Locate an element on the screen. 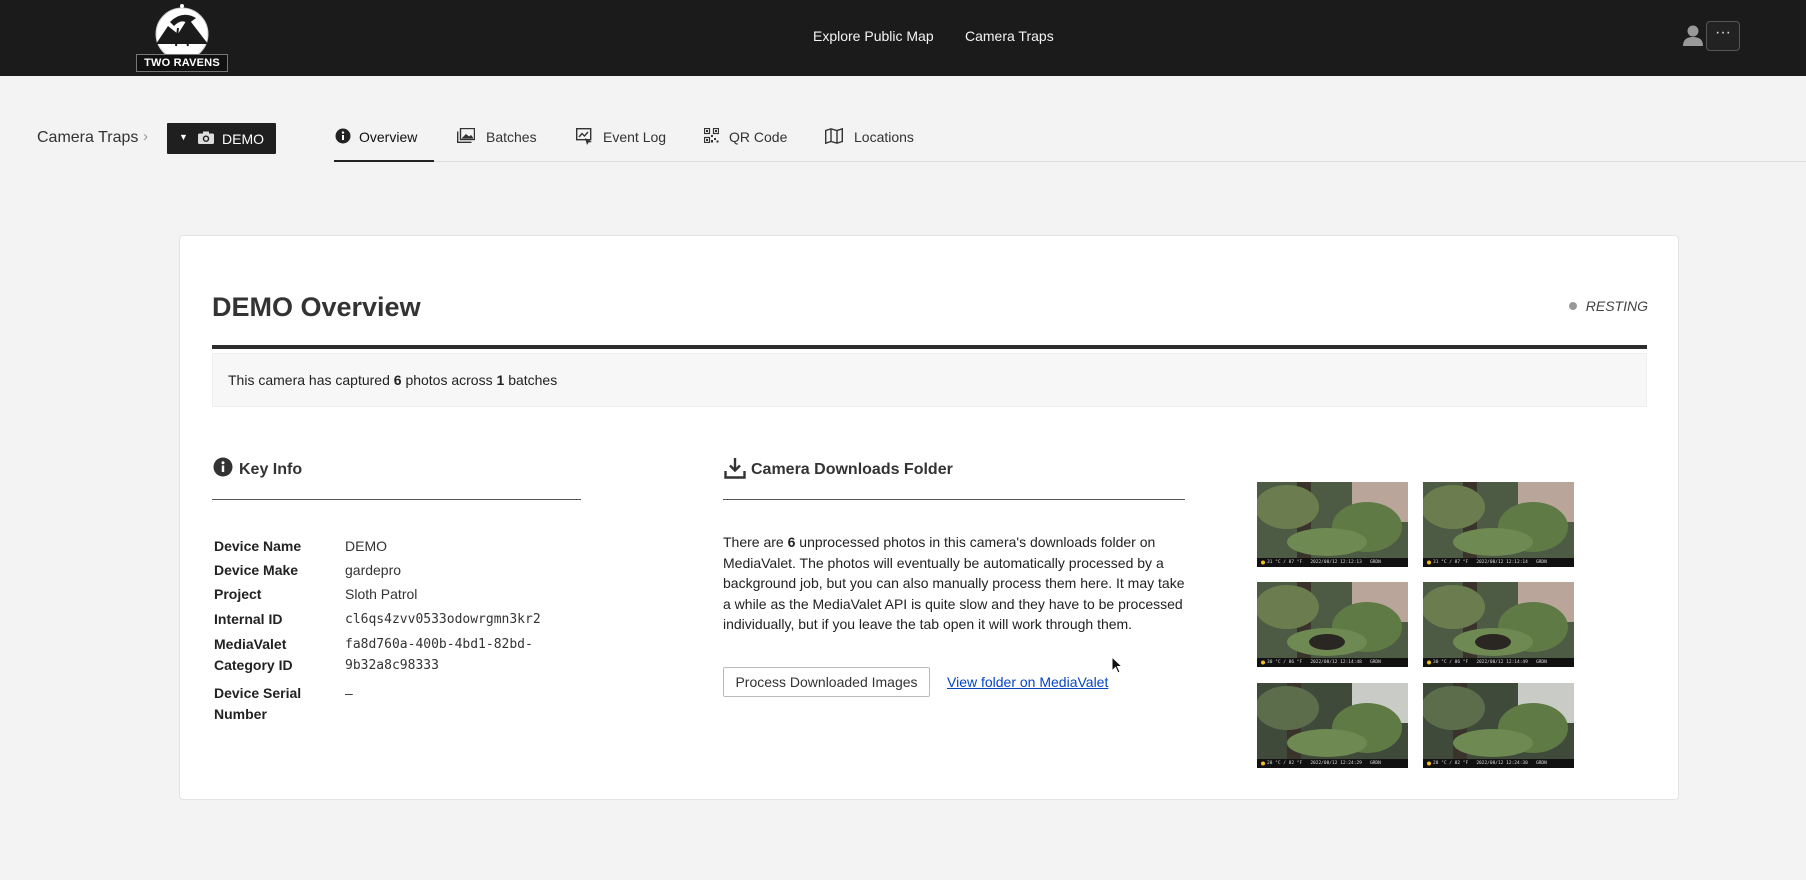 The height and width of the screenshot is (880, 1806). key-info-divider is located at coordinates (396, 499).